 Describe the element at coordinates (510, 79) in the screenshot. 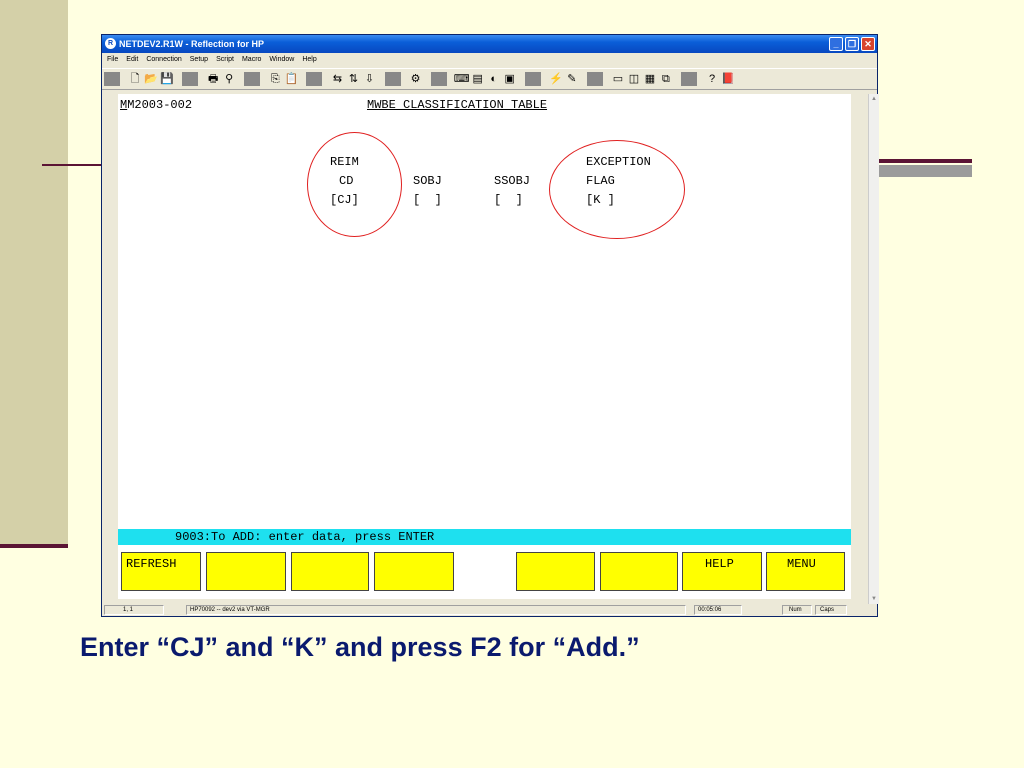

I see `terminal-icon: ▣` at that location.